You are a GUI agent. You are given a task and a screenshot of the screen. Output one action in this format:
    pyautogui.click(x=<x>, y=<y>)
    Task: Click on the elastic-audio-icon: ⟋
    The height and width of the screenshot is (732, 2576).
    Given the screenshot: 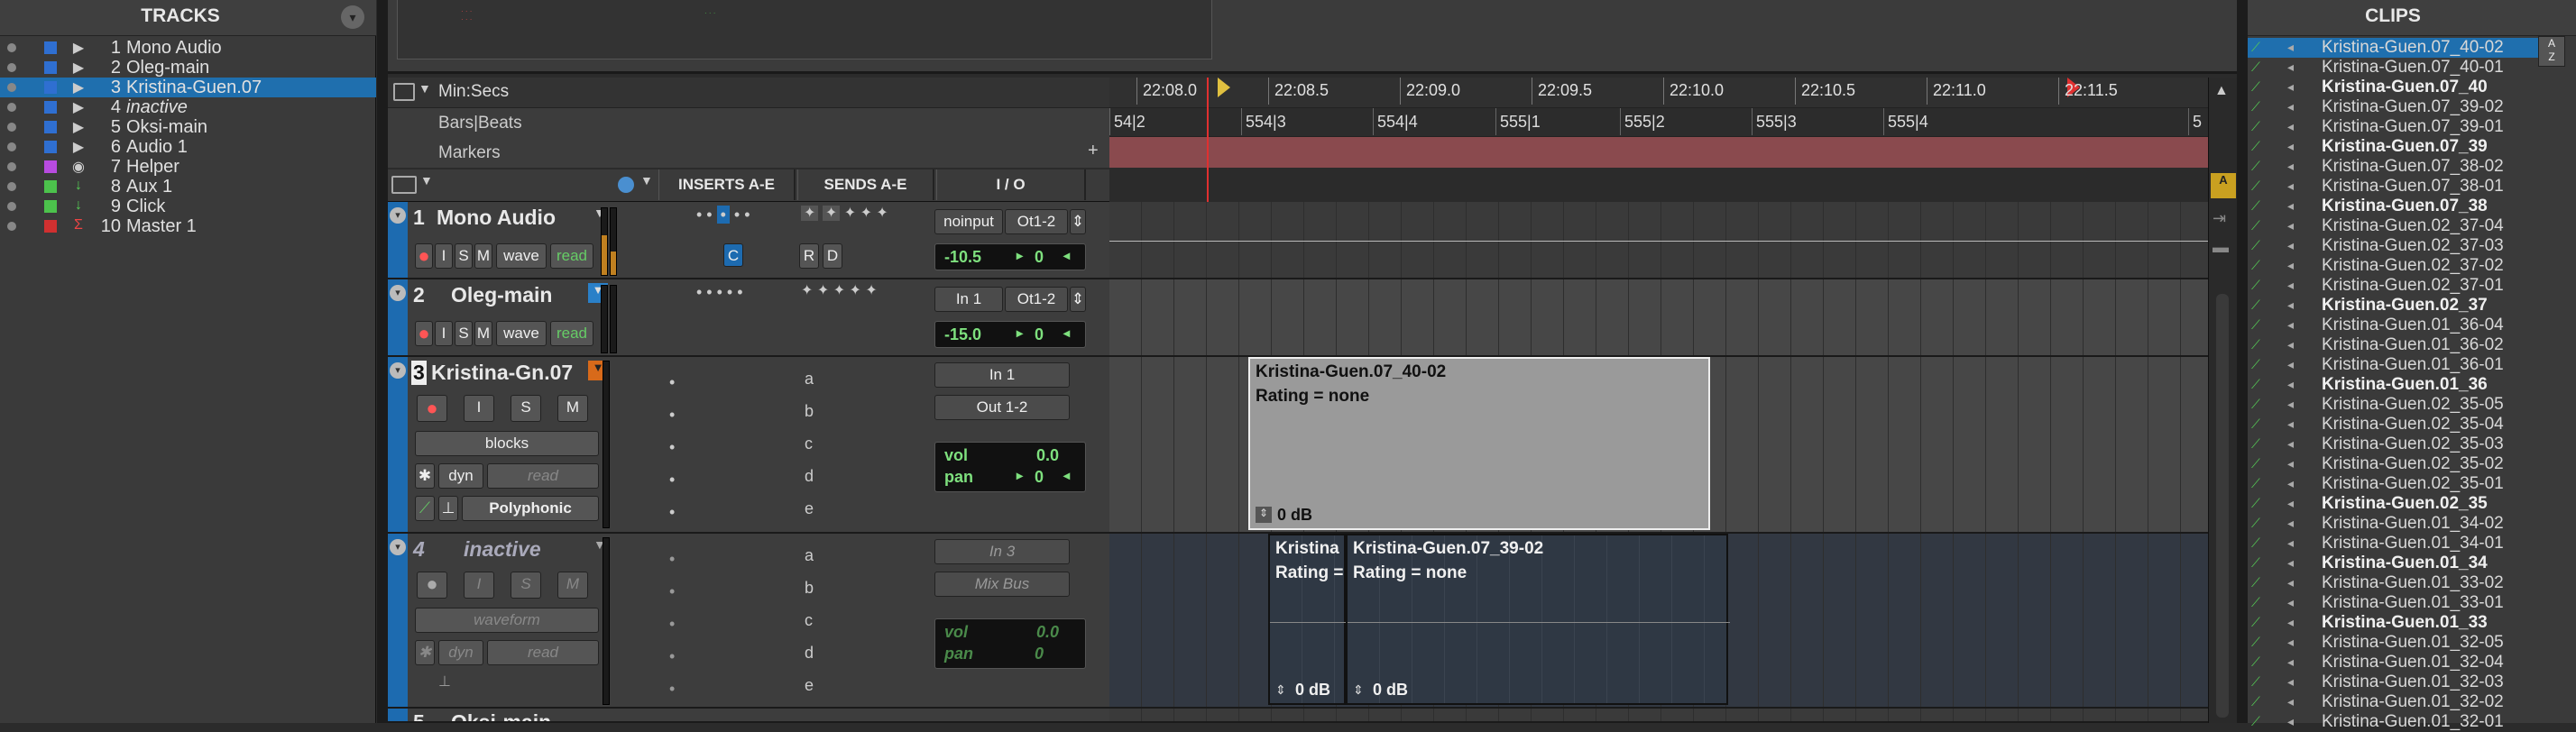 What is the action you would take?
    pyautogui.click(x=425, y=508)
    